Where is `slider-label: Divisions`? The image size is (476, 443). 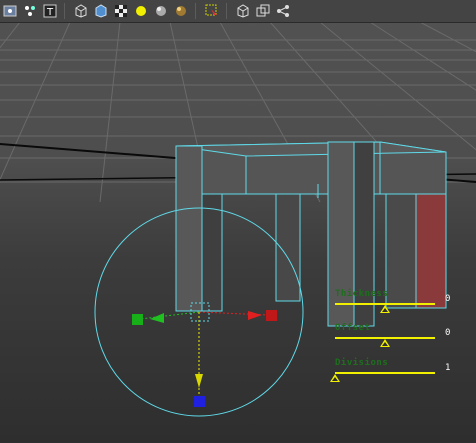 slider-label: Divisions is located at coordinates (362, 363).